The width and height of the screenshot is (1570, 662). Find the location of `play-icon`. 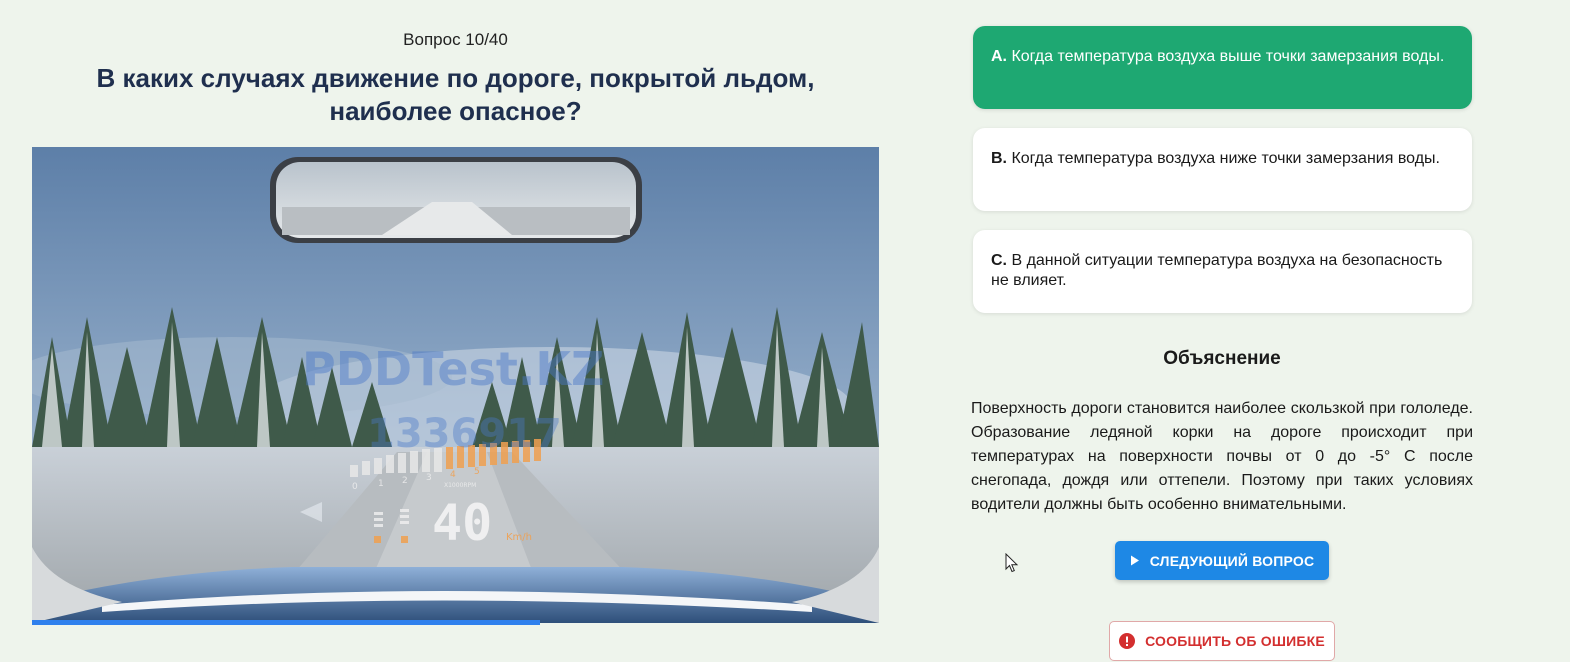

play-icon is located at coordinates (1134, 560).